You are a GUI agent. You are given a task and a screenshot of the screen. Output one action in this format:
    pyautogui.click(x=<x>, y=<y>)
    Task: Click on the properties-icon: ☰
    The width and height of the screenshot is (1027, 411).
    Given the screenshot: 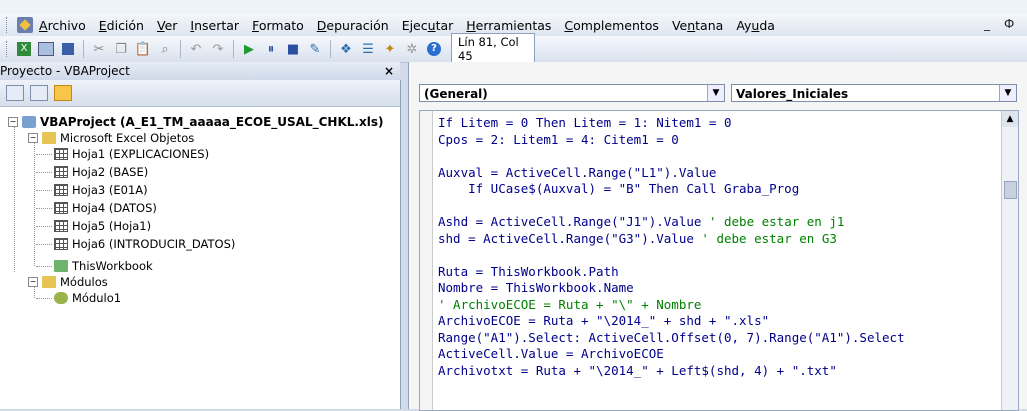 What is the action you would take?
    pyautogui.click(x=368, y=49)
    